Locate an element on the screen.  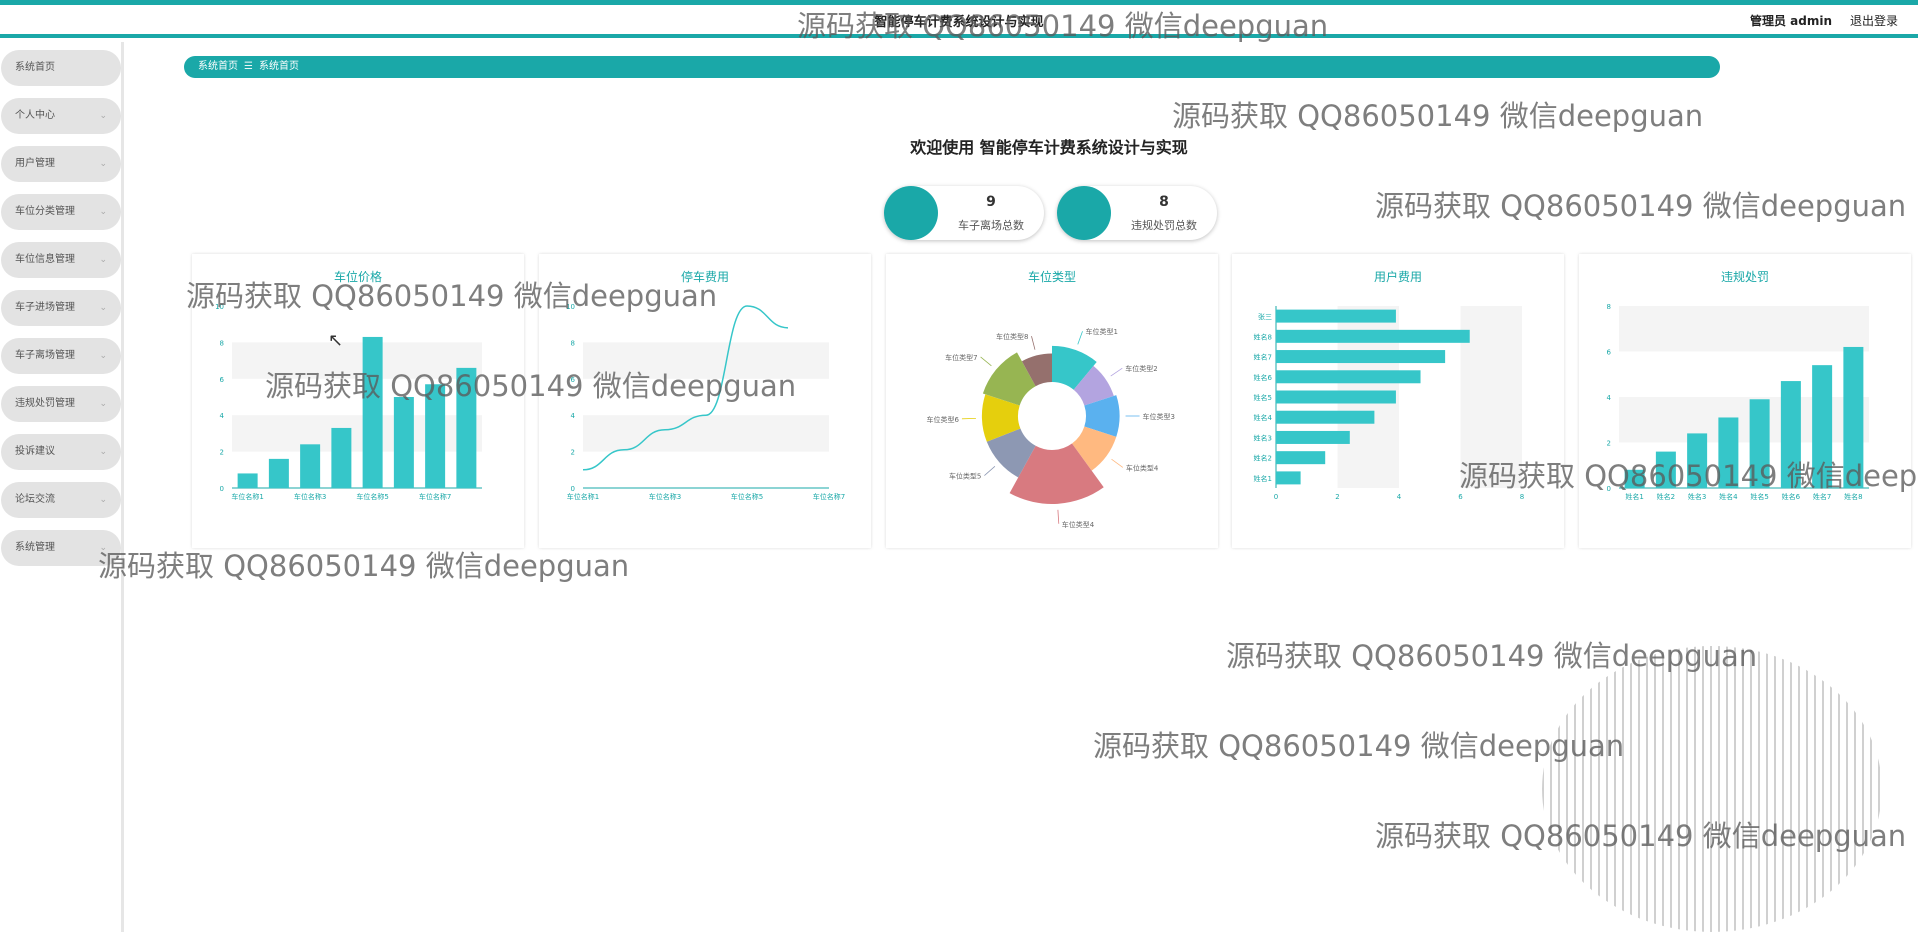
sidebar-item-label: 车子离场管理 is located at coordinates (45, 355).